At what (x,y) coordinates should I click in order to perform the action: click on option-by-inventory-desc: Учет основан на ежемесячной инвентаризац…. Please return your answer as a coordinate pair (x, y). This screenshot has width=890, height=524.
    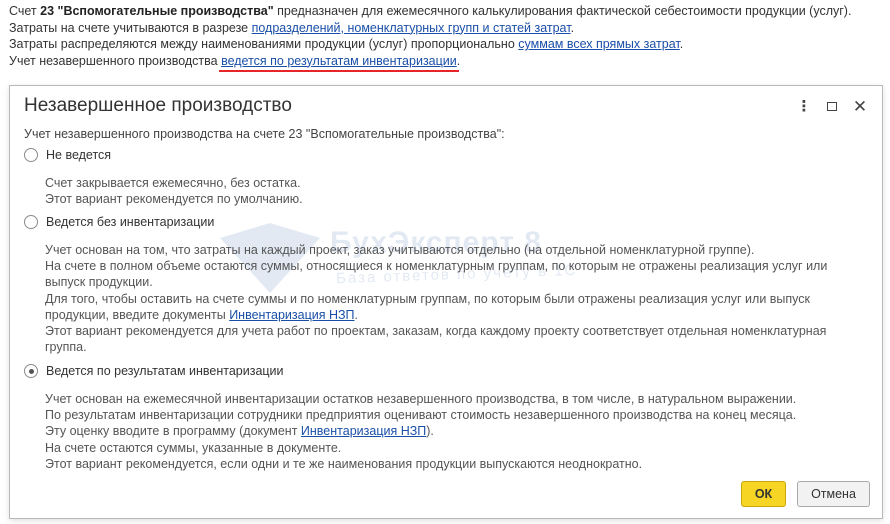
    Looking at the image, I should click on (421, 431).